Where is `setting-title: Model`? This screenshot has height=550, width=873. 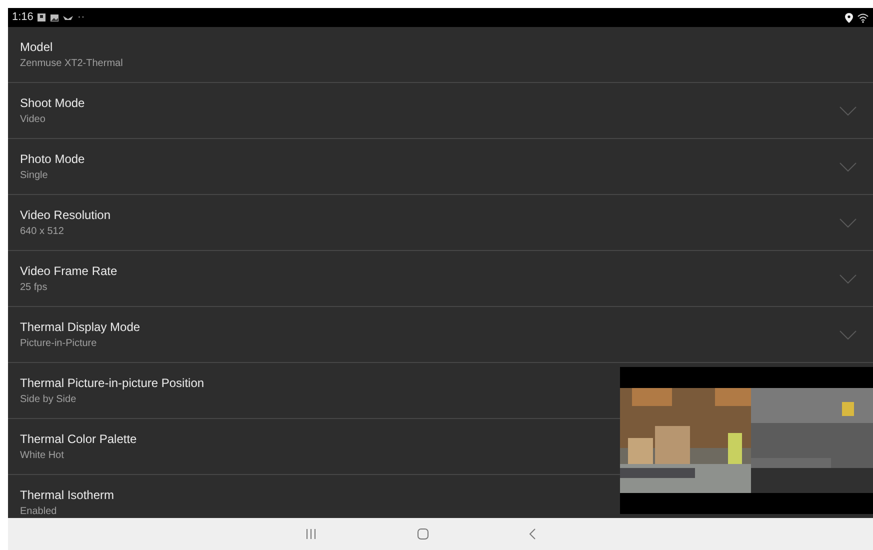 setting-title: Model is located at coordinates (37, 47).